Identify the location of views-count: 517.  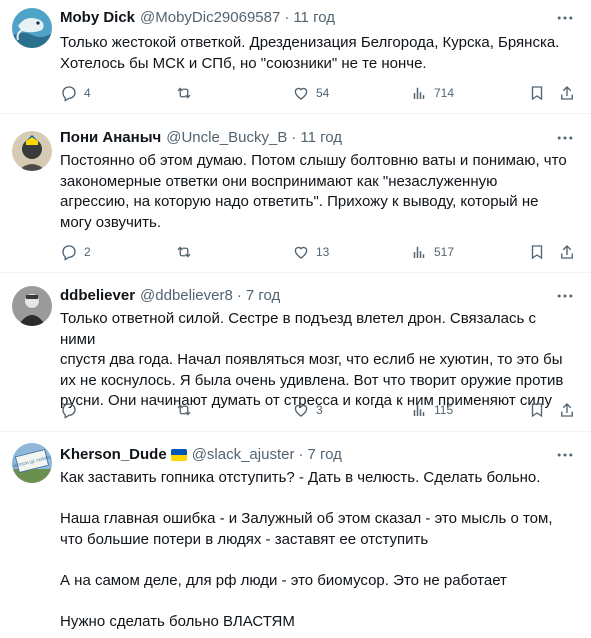
(444, 252).